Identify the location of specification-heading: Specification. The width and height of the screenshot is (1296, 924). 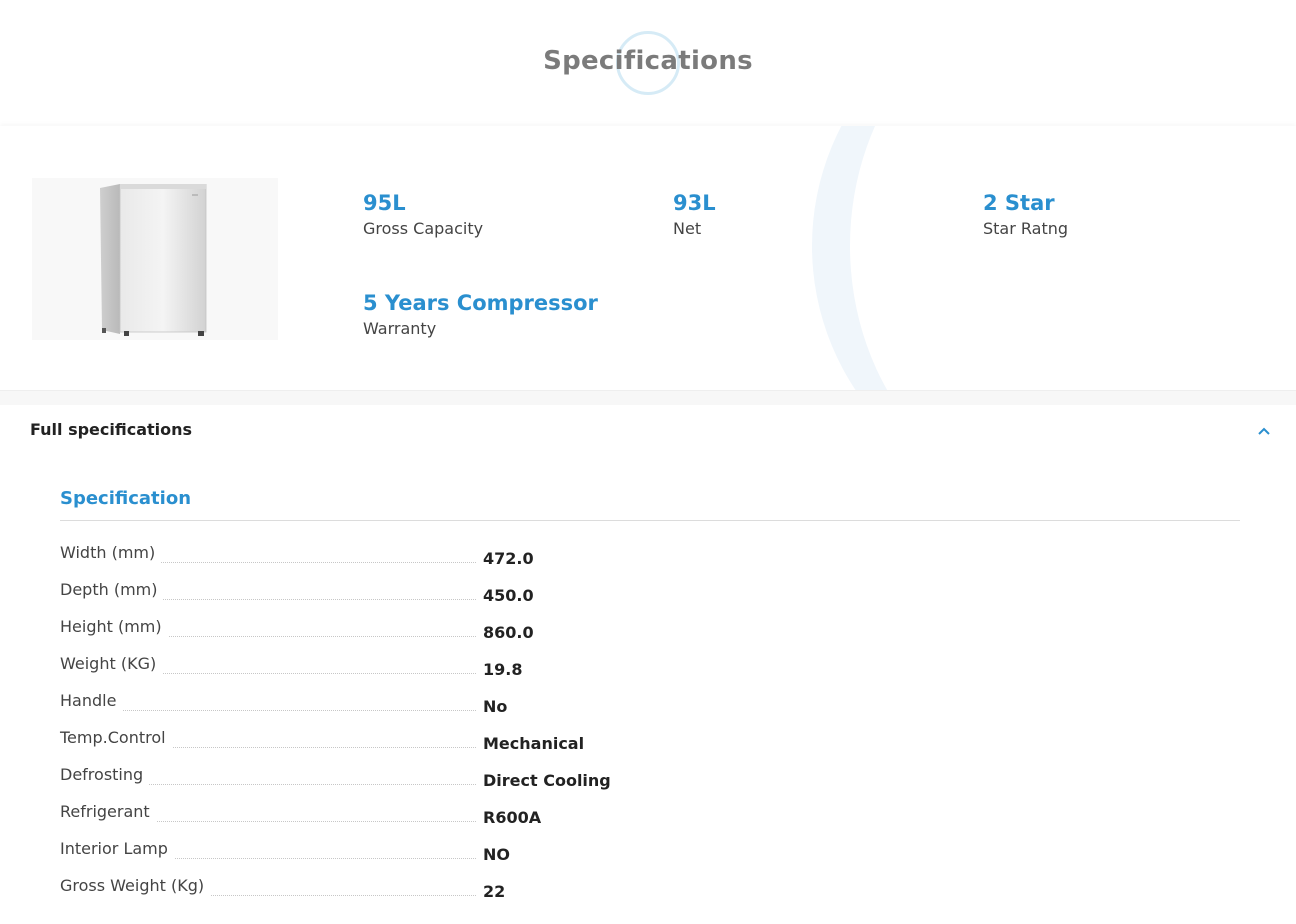
(126, 498).